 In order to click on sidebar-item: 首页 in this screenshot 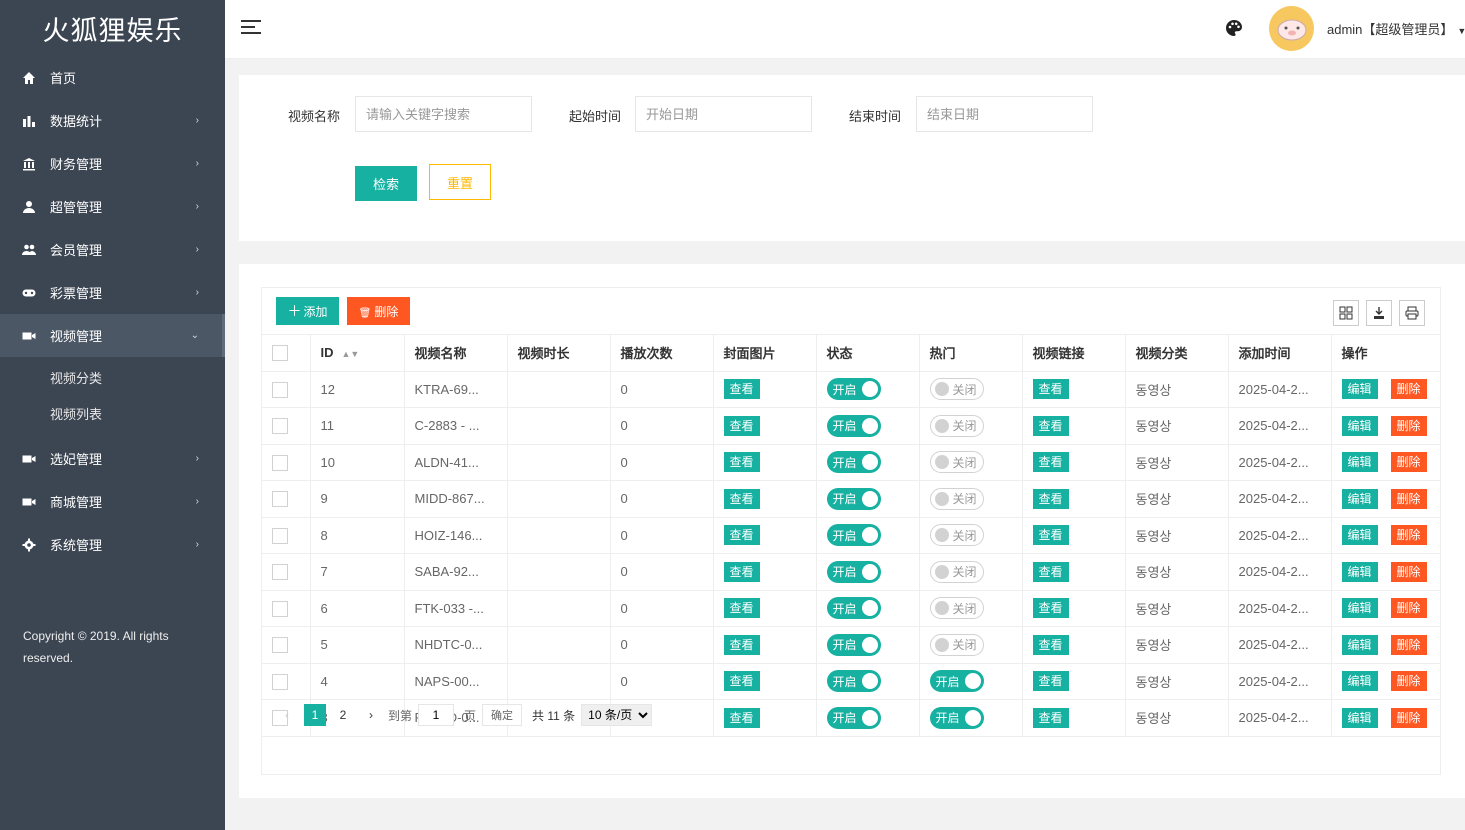, I will do `click(112, 77)`.